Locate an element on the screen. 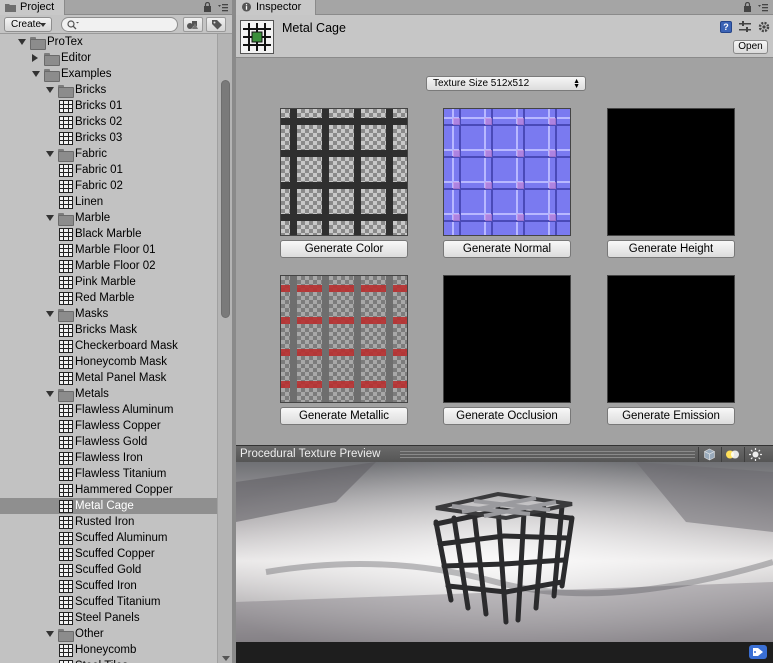 This screenshot has height=663, width=773. tree-item-label: Bricks 02 is located at coordinates (99, 122).